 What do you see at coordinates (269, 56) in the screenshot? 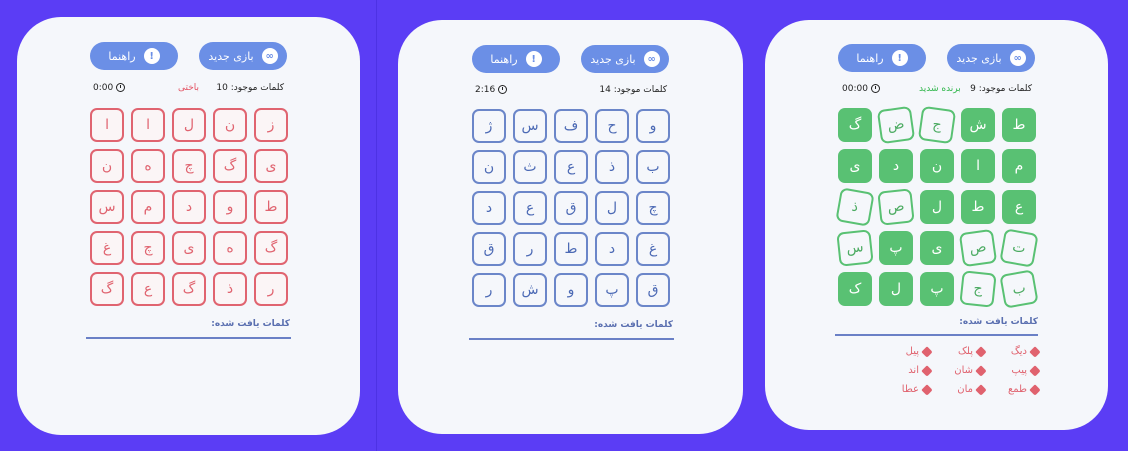
I see `gamepad-icon: ∞` at bounding box center [269, 56].